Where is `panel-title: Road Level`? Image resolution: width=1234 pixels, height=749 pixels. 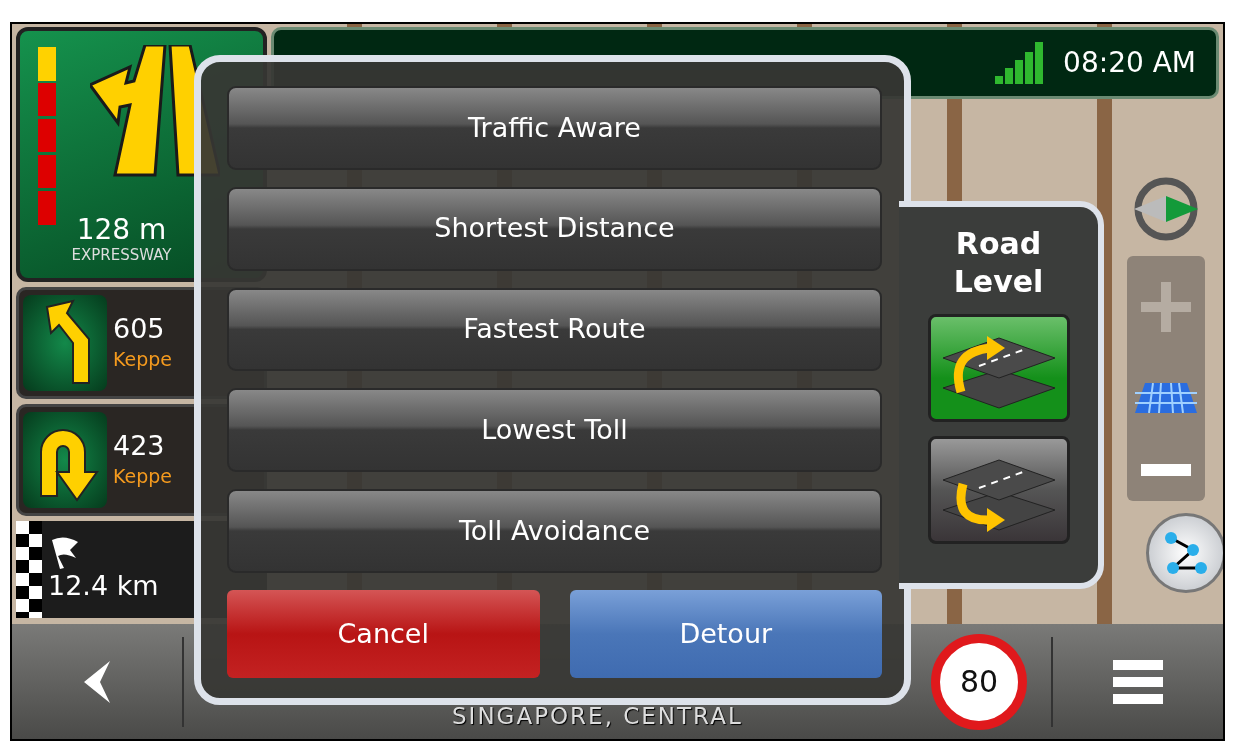
panel-title: Road Level is located at coordinates (998, 262).